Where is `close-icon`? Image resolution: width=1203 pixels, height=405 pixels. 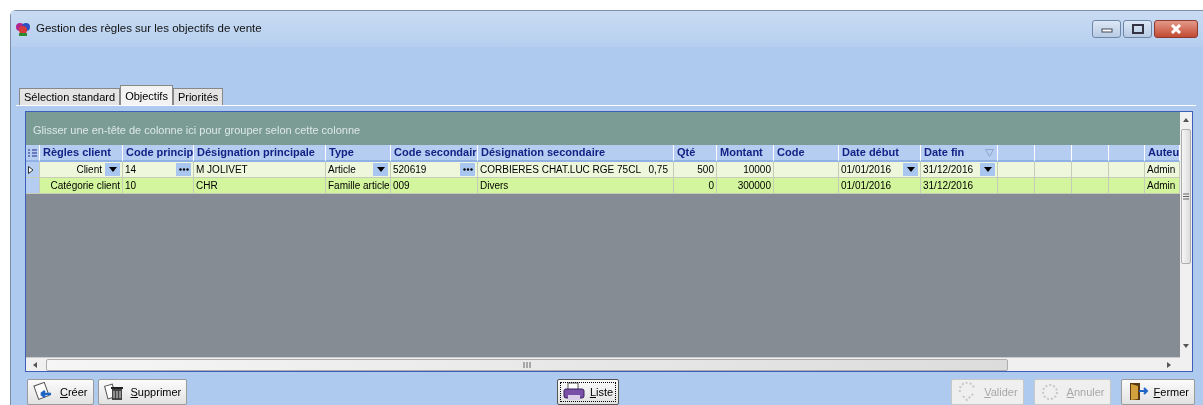
close-icon is located at coordinates (1176, 29).